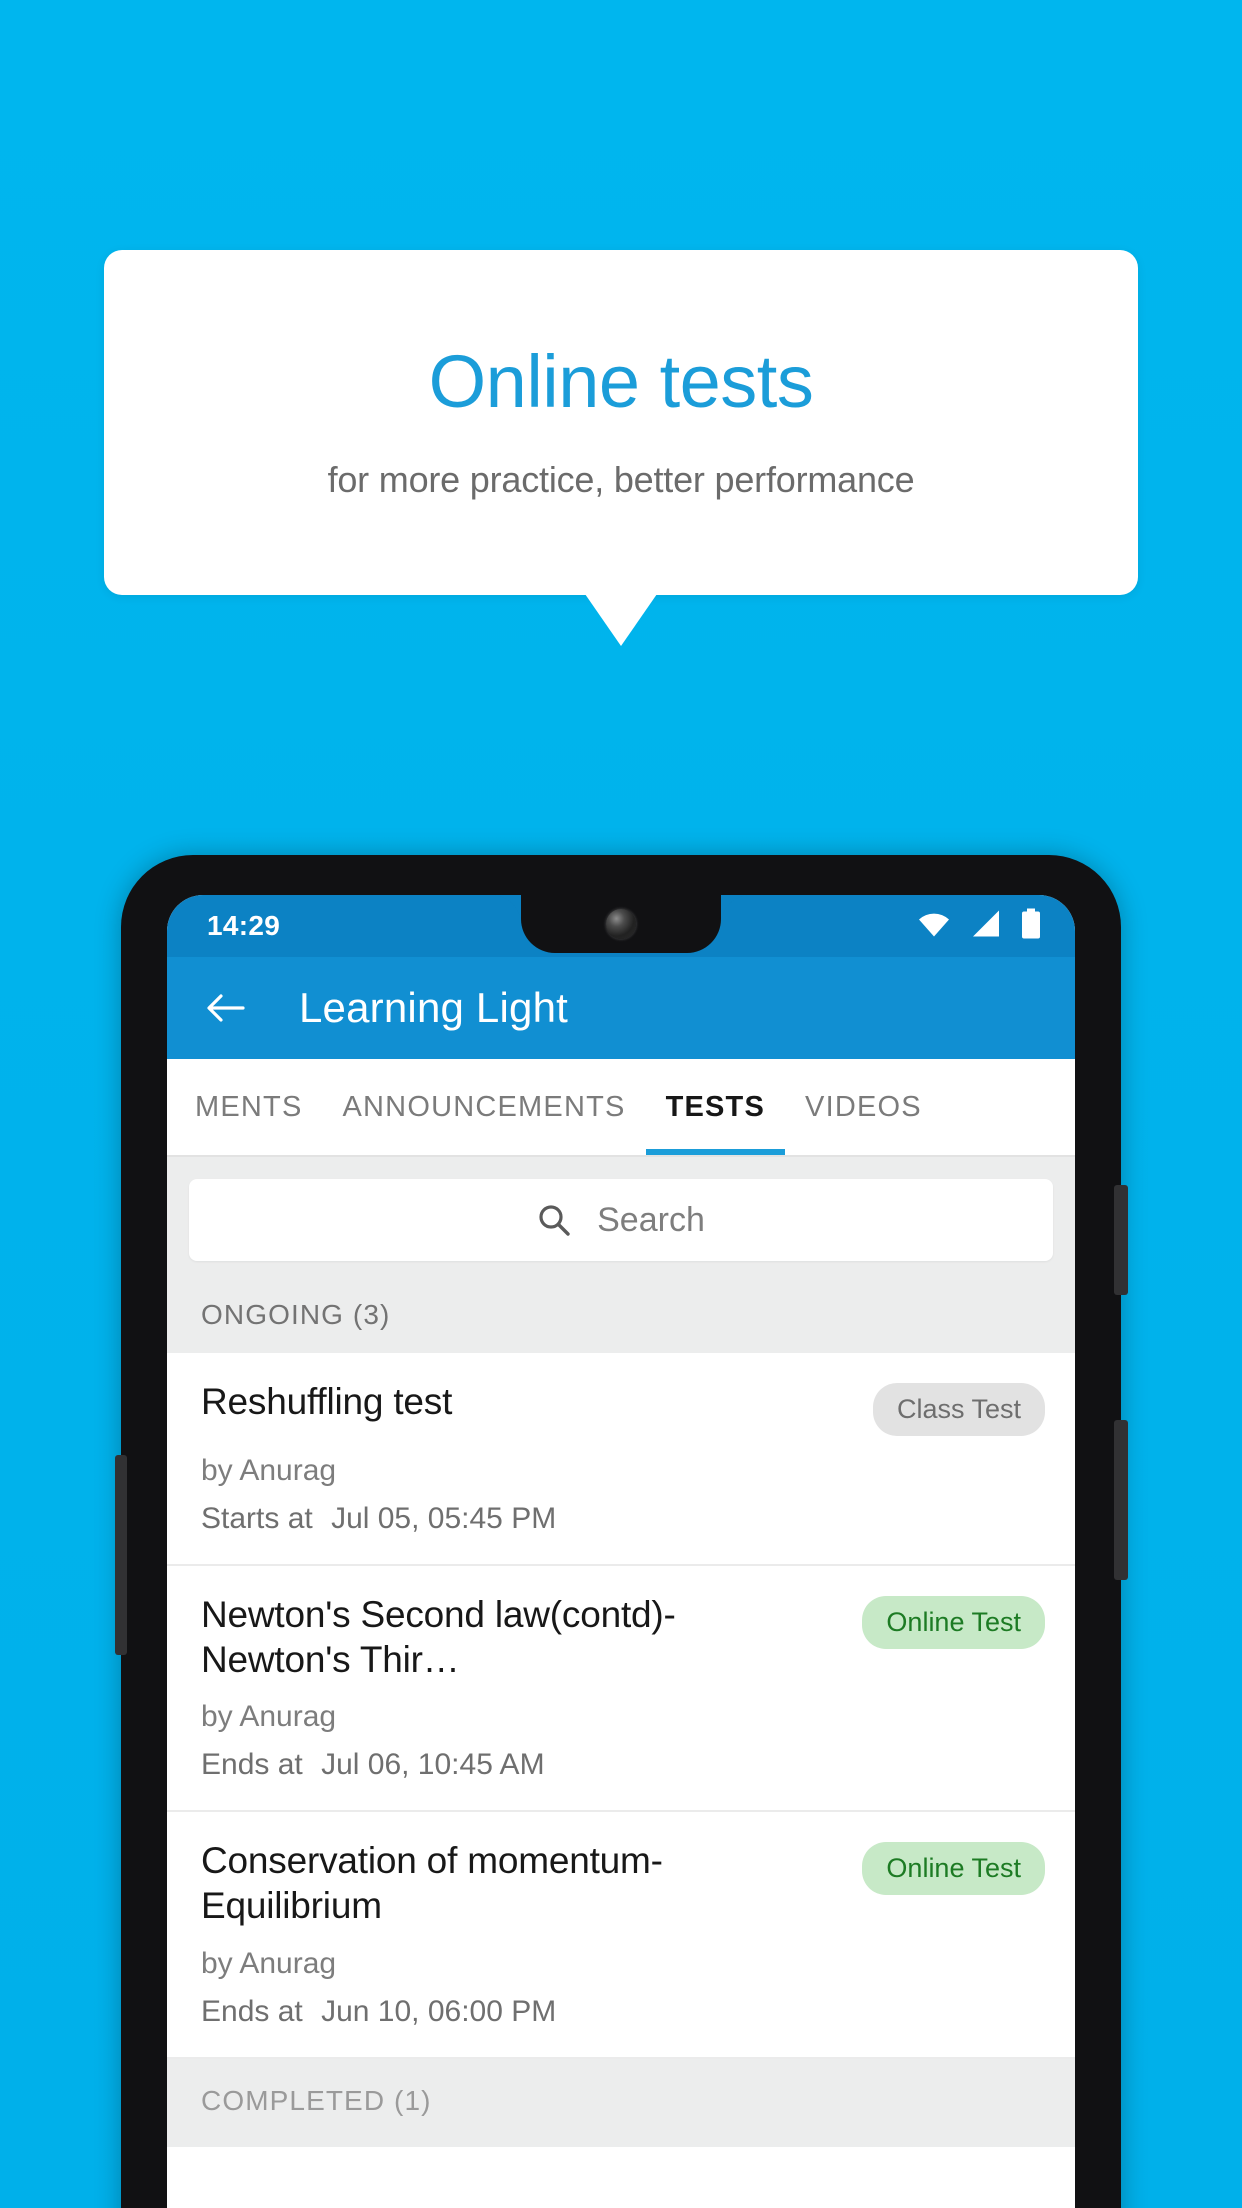  What do you see at coordinates (225, 1008) in the screenshot?
I see `back-arrow-icon` at bounding box center [225, 1008].